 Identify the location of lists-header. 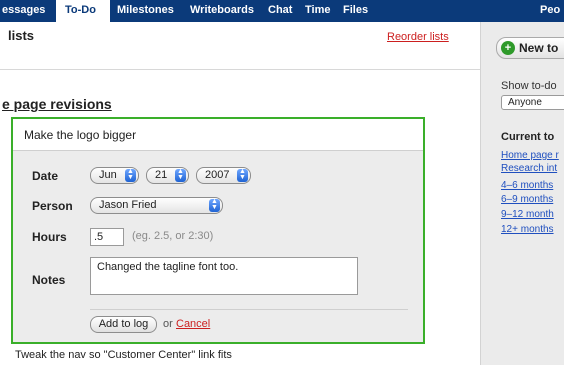
(240, 46).